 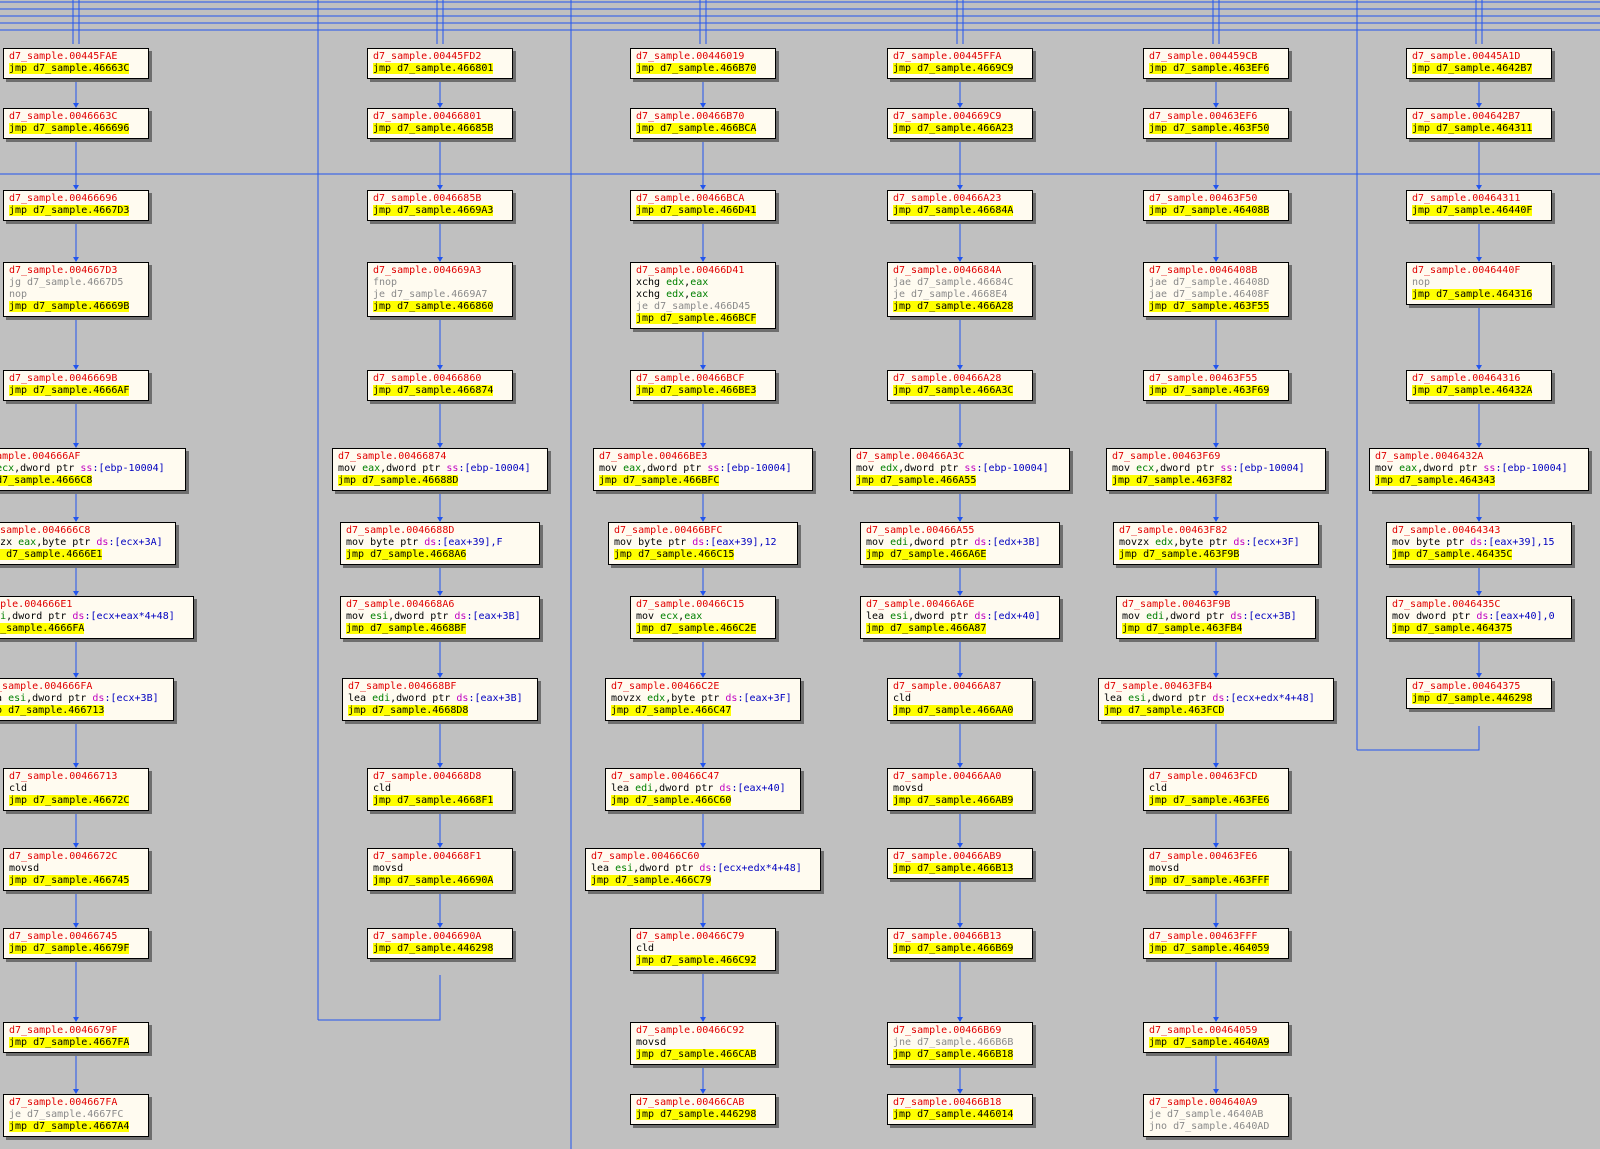 What do you see at coordinates (440, 63) in the screenshot?
I see `code-block: d7_sample.00445FD2 jmp d7_sample.466801` at bounding box center [440, 63].